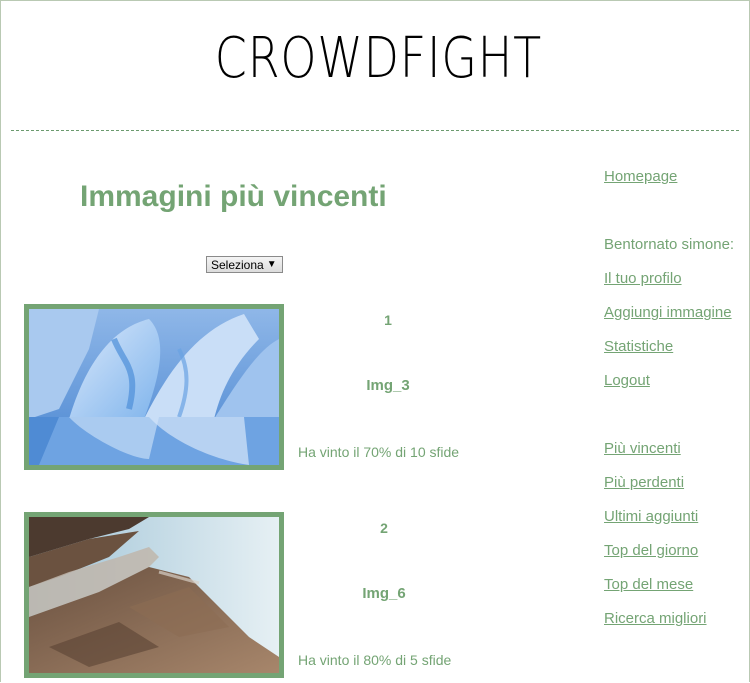  I want to click on nav-profile: Il tuo profilo, so click(643, 278).